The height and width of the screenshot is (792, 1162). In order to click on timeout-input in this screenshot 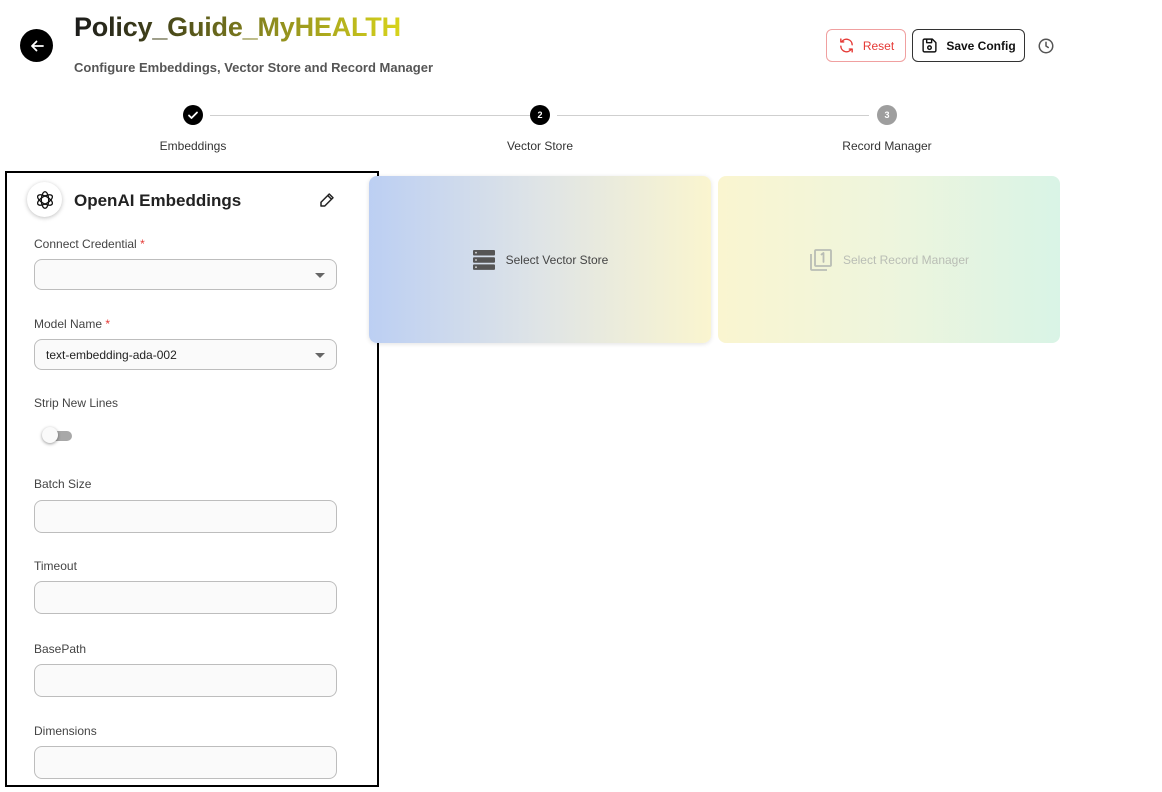, I will do `click(185, 597)`.